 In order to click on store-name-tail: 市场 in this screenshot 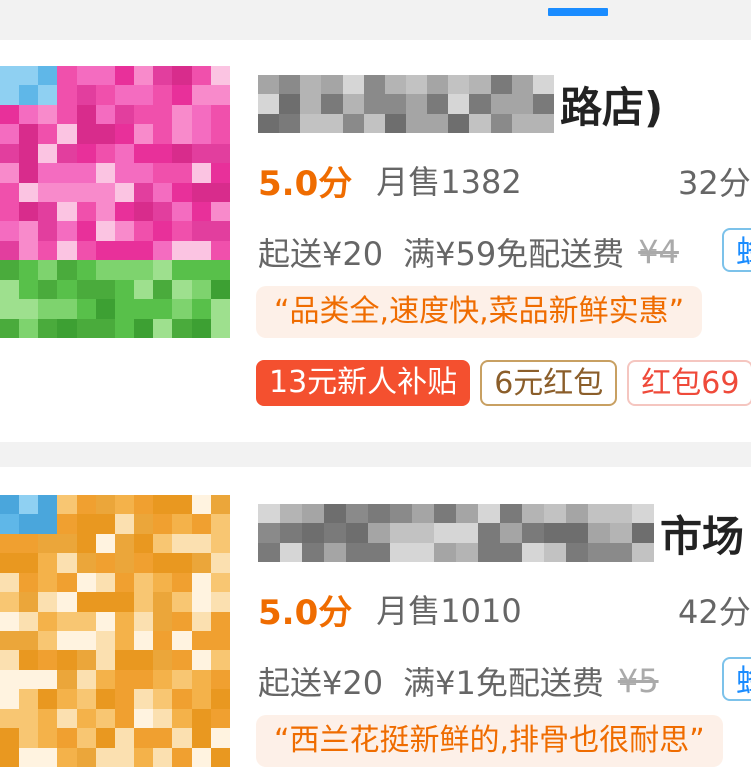, I will do `click(702, 536)`.